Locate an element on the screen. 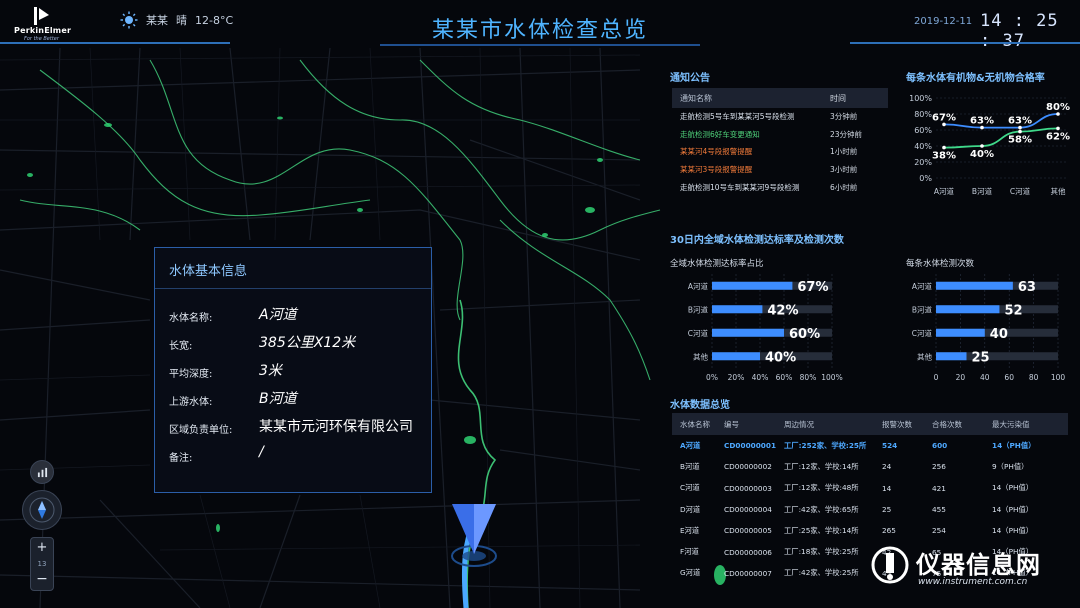  perkinelmer-logo-icon is located at coordinates (41, 16).